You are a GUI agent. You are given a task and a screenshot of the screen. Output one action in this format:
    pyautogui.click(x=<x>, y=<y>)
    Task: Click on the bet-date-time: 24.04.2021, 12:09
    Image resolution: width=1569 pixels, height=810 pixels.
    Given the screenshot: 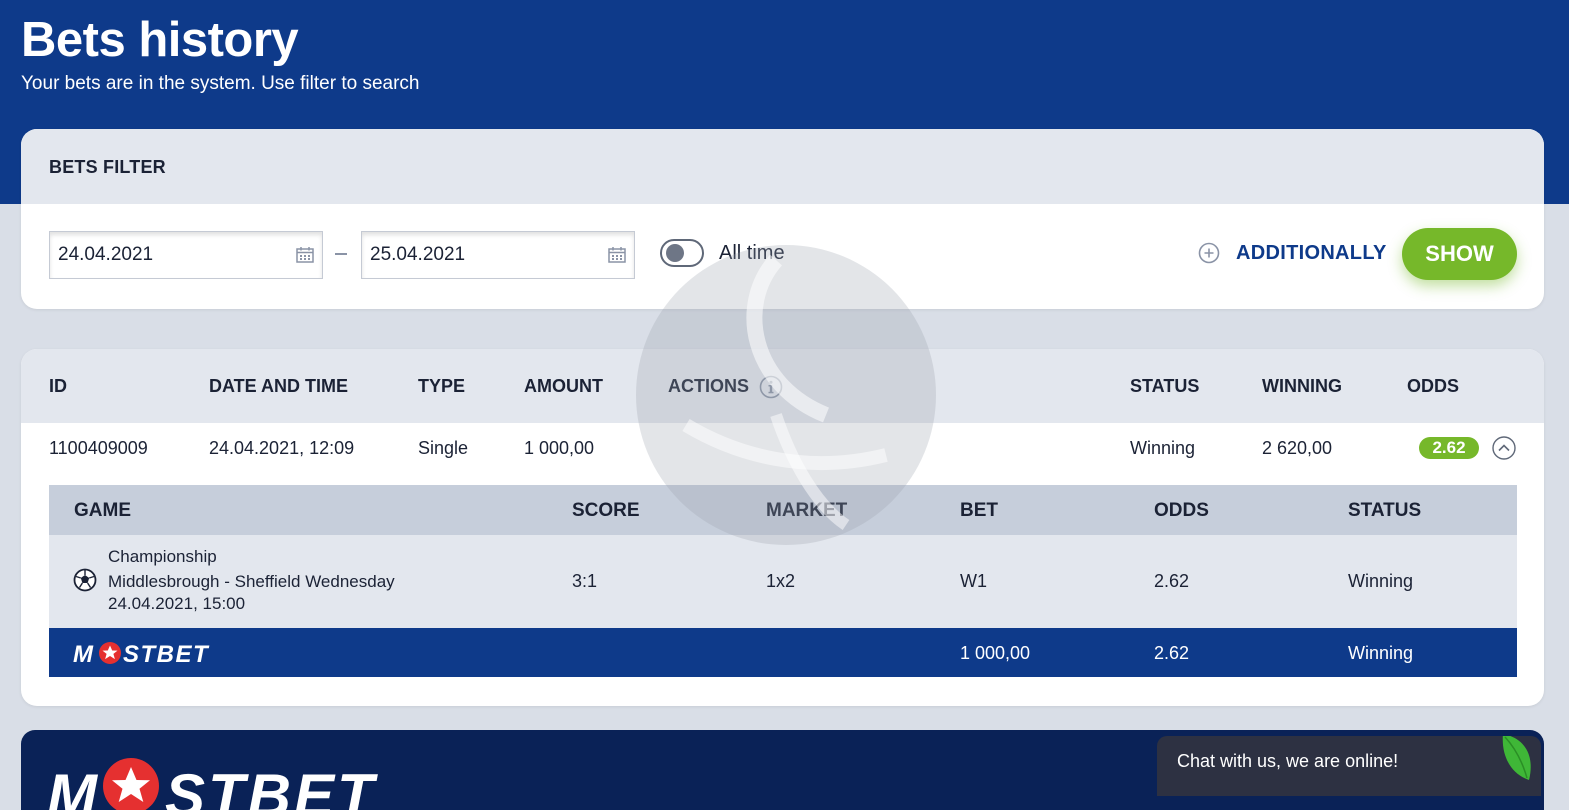 What is the action you would take?
    pyautogui.click(x=282, y=448)
    